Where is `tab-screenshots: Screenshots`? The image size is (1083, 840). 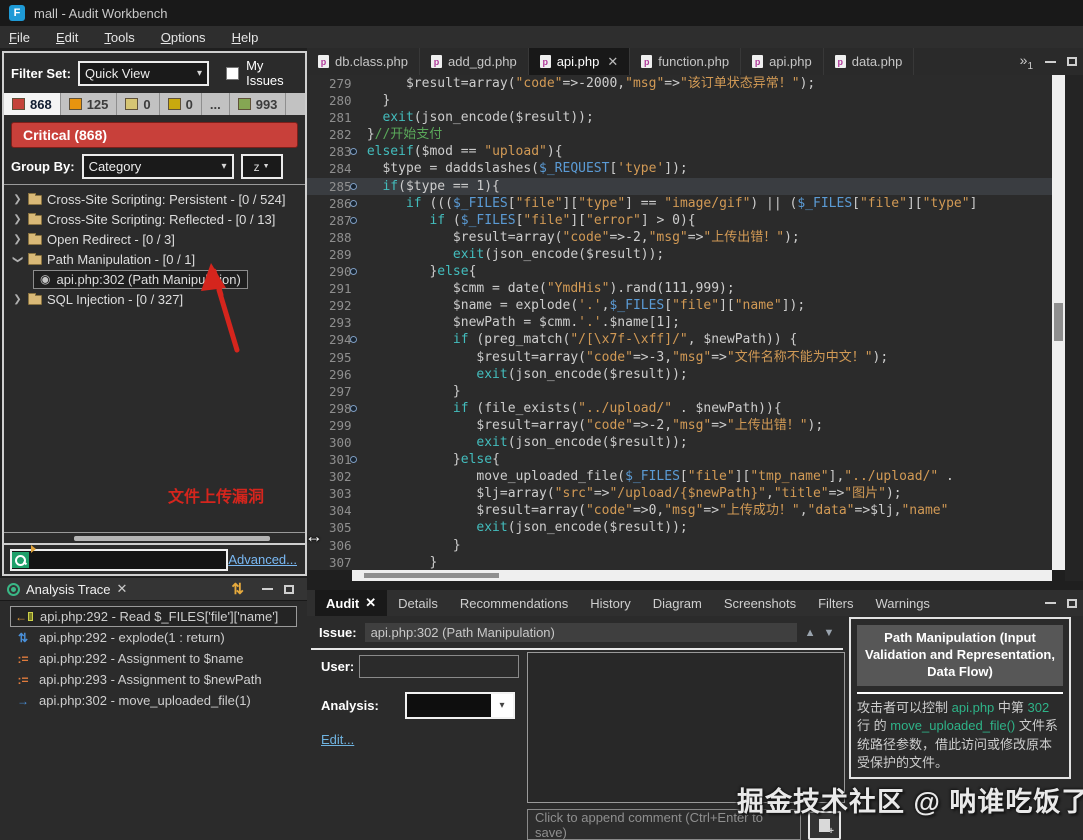 tab-screenshots: Screenshots is located at coordinates (760, 603).